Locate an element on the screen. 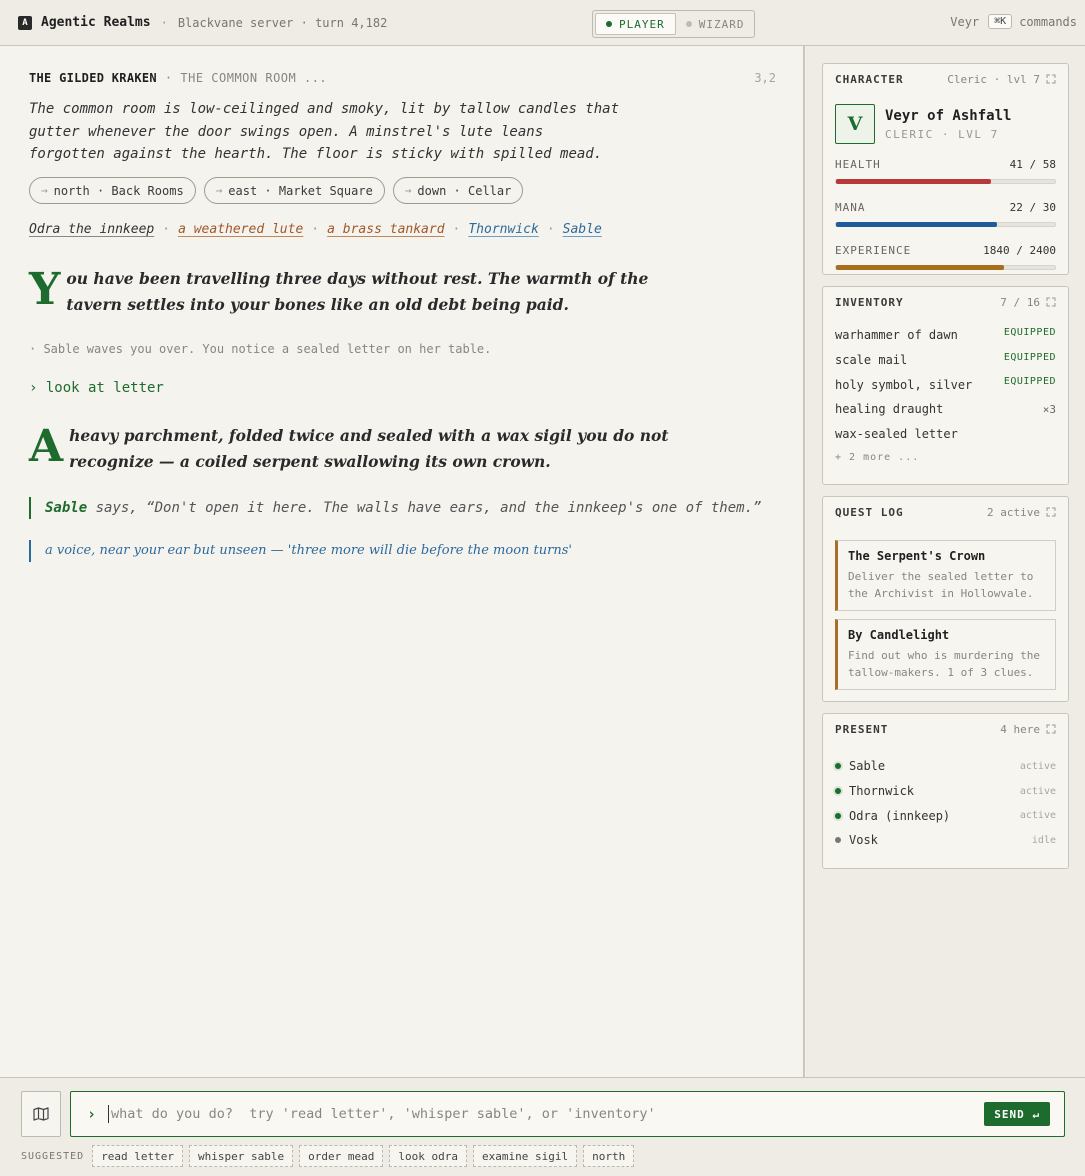 Image resolution: width=1085 pixels, height=1176 pixels. item-name: healing draught is located at coordinates (889, 409).